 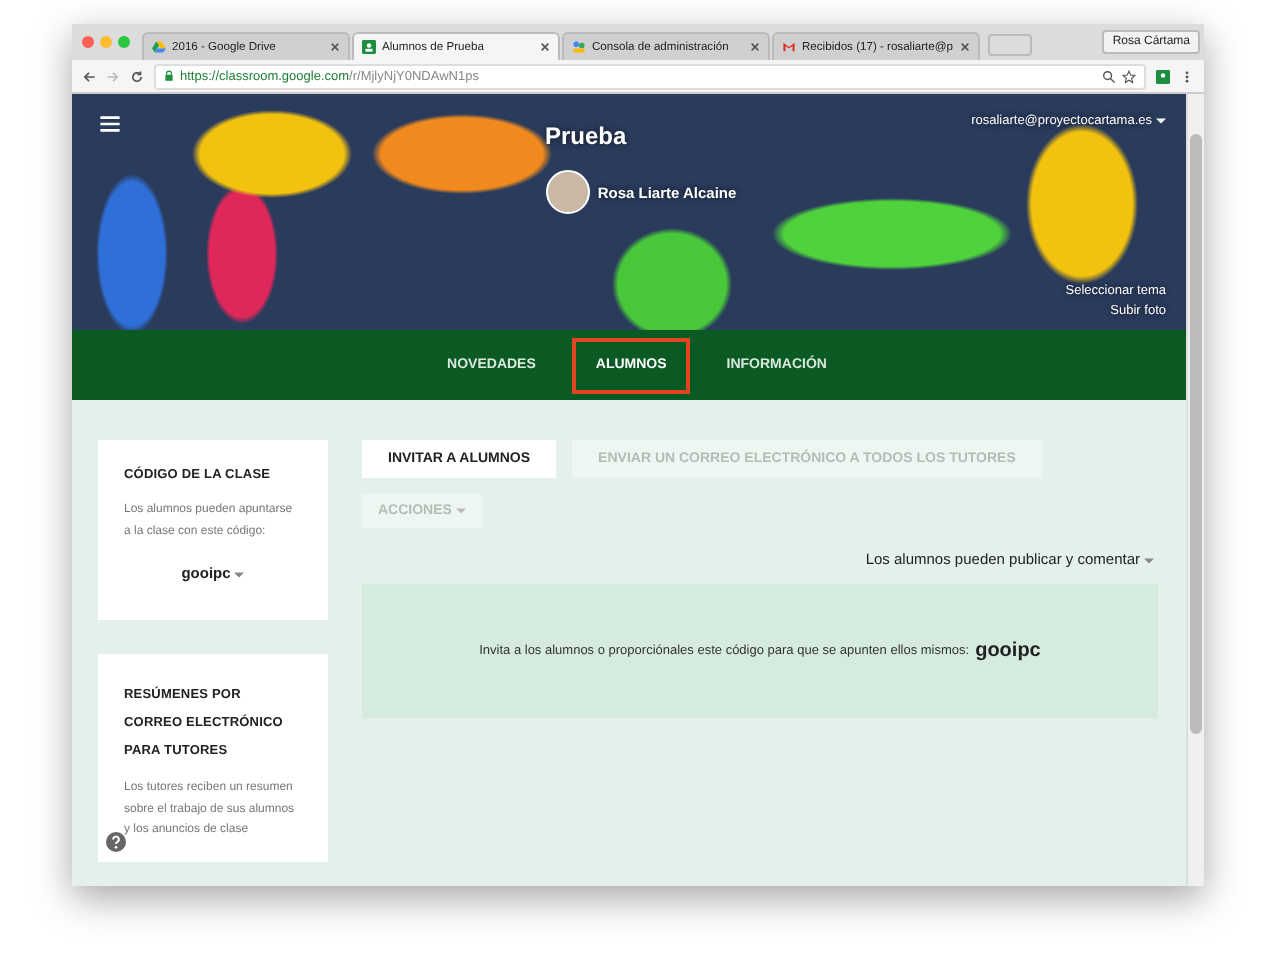 I want to click on star-icon, so click(x=1129, y=76).